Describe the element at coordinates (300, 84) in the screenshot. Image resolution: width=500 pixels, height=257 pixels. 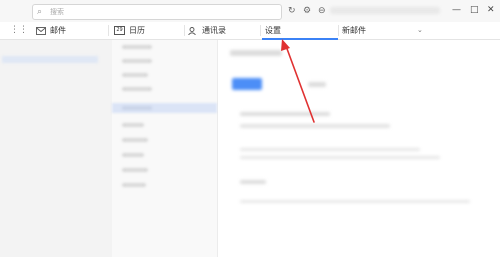
I see `annotation-arrow-shaft` at that location.